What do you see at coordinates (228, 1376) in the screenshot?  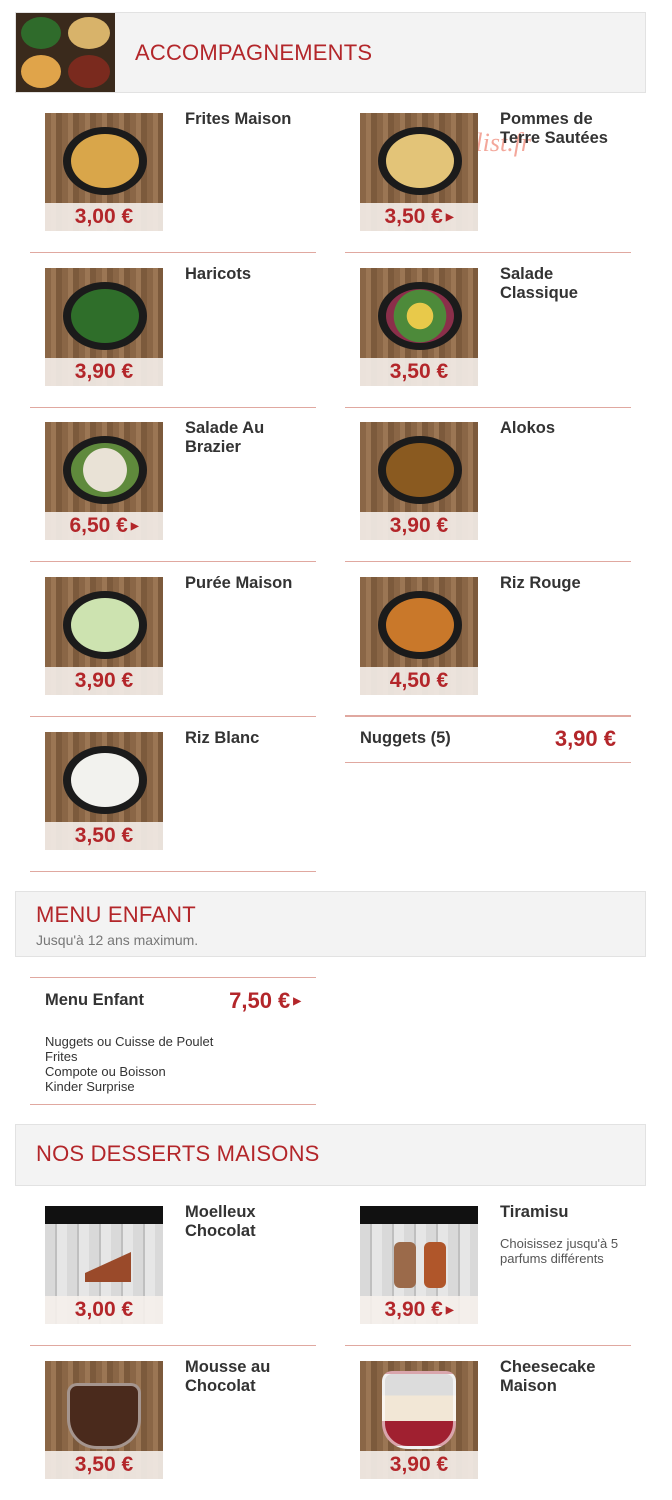 I see `item-name: Mousse au Chocolat` at bounding box center [228, 1376].